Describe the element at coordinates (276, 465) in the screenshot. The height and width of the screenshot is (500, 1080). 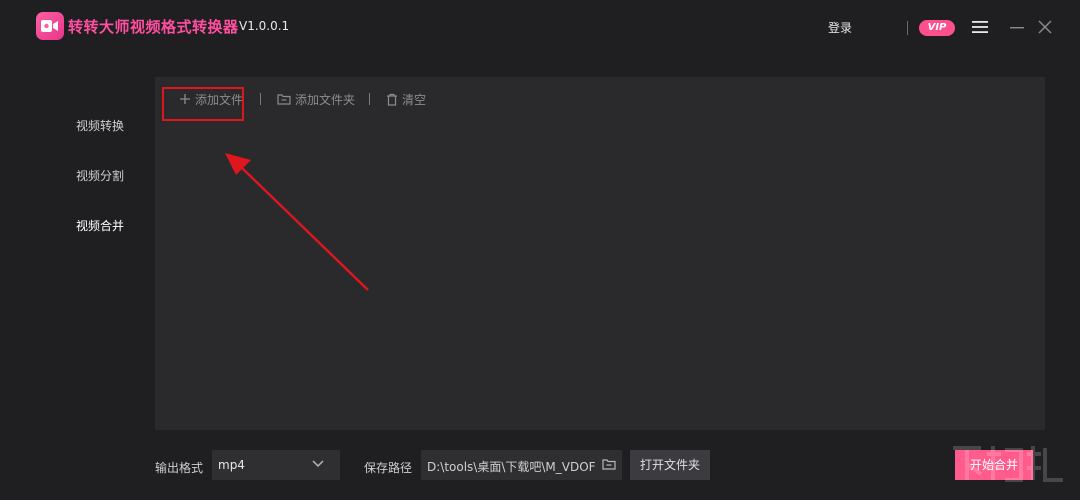
I see `output-format-select: mp4` at that location.